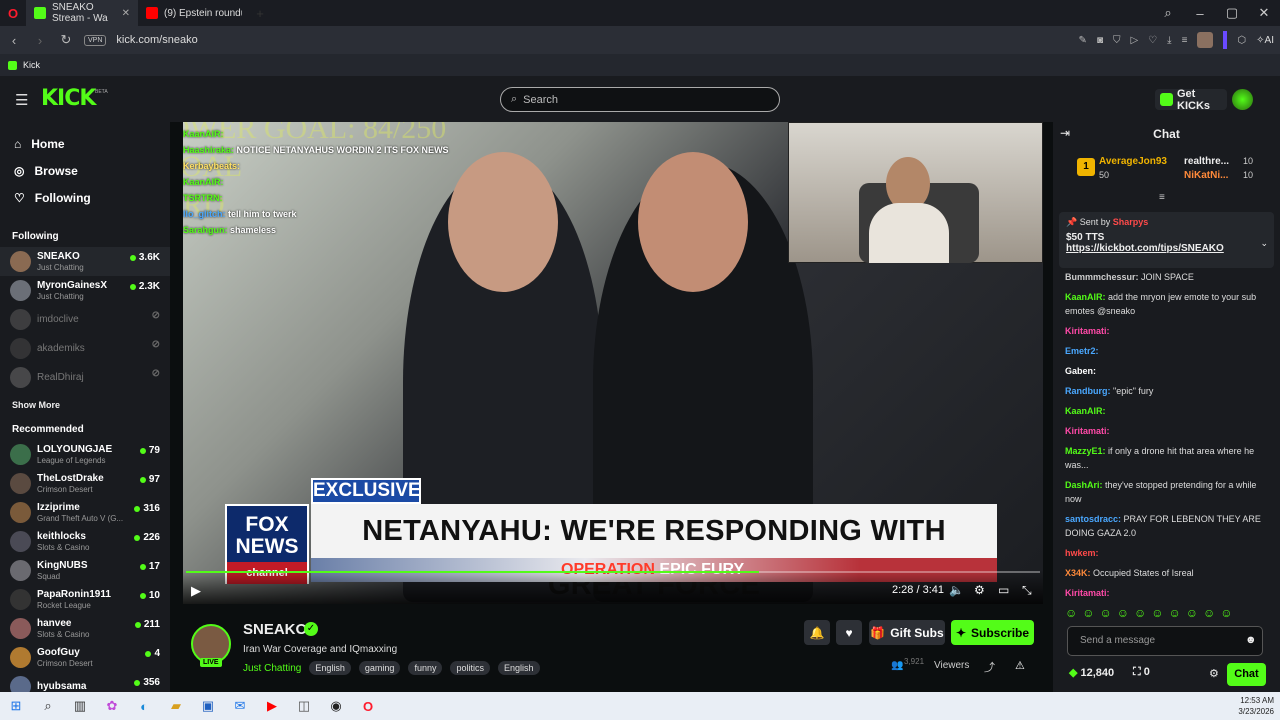  Describe the element at coordinates (85, 454) in the screenshot. I see `recommended-channel: LOLYOUNGJAE League of Legends 79` at that location.